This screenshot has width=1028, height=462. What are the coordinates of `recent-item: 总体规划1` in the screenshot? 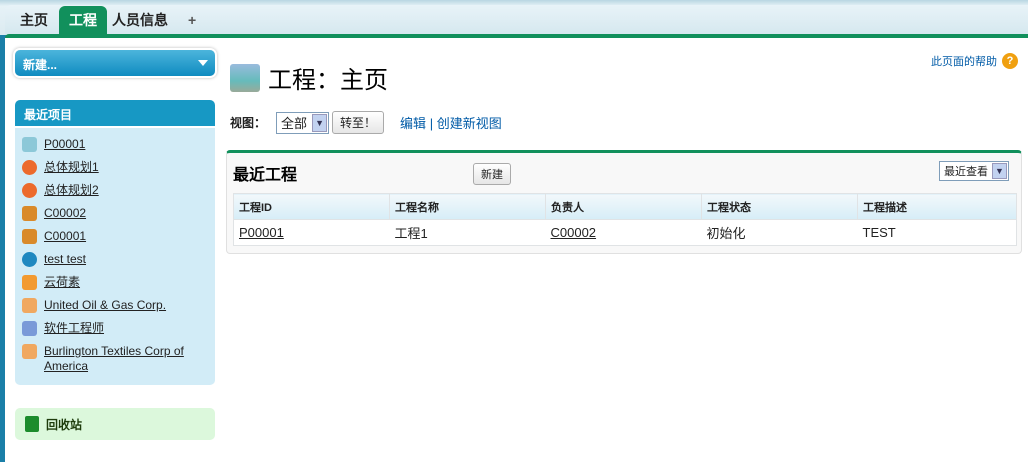 It's located at (113, 167).